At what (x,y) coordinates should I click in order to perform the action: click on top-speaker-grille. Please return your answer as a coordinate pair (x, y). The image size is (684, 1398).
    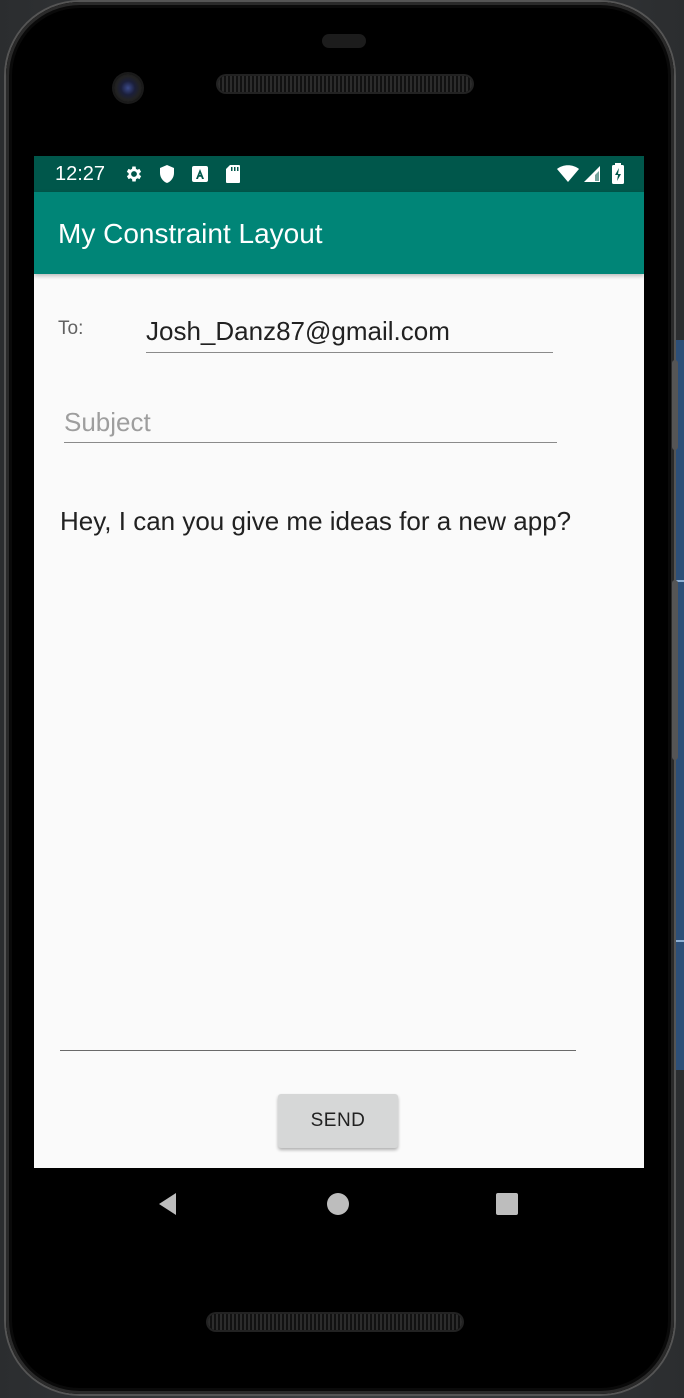
    Looking at the image, I should click on (345, 84).